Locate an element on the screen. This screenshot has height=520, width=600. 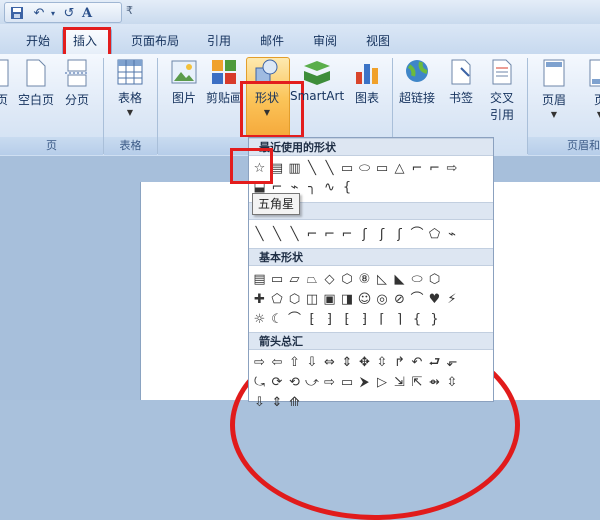
arrows_row1-shape-item: ✥ is located at coordinates (364, 362).